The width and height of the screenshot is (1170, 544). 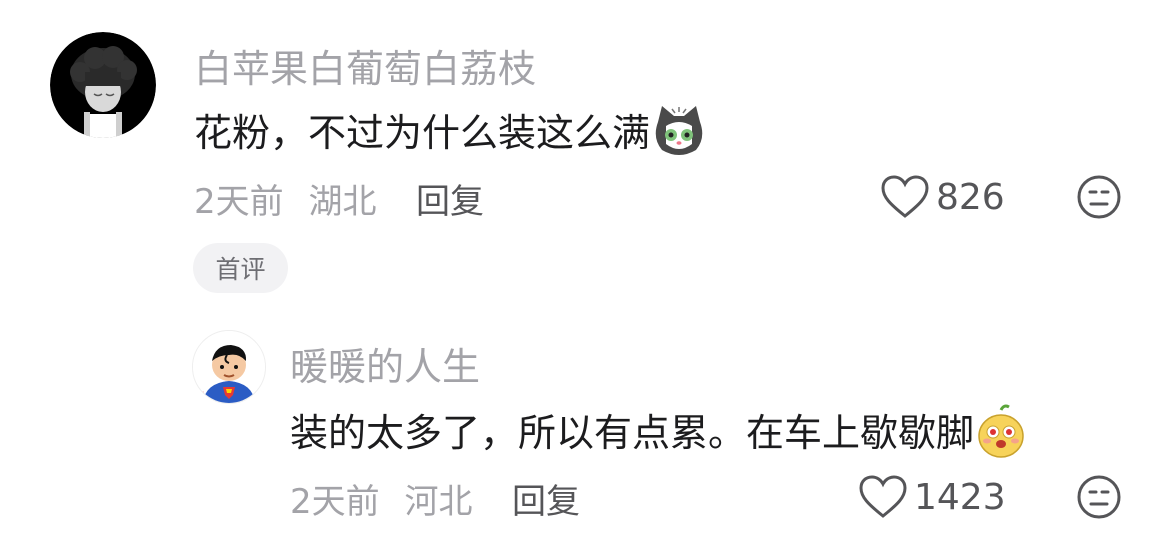 What do you see at coordinates (960, 497) in the screenshot?
I see `like-count: 1423` at bounding box center [960, 497].